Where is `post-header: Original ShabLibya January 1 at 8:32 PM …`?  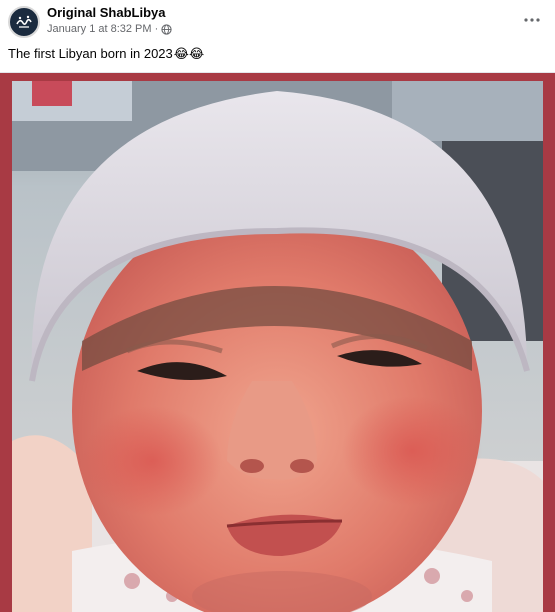 post-header: Original ShabLibya January 1 at 8:32 PM … is located at coordinates (277, 22).